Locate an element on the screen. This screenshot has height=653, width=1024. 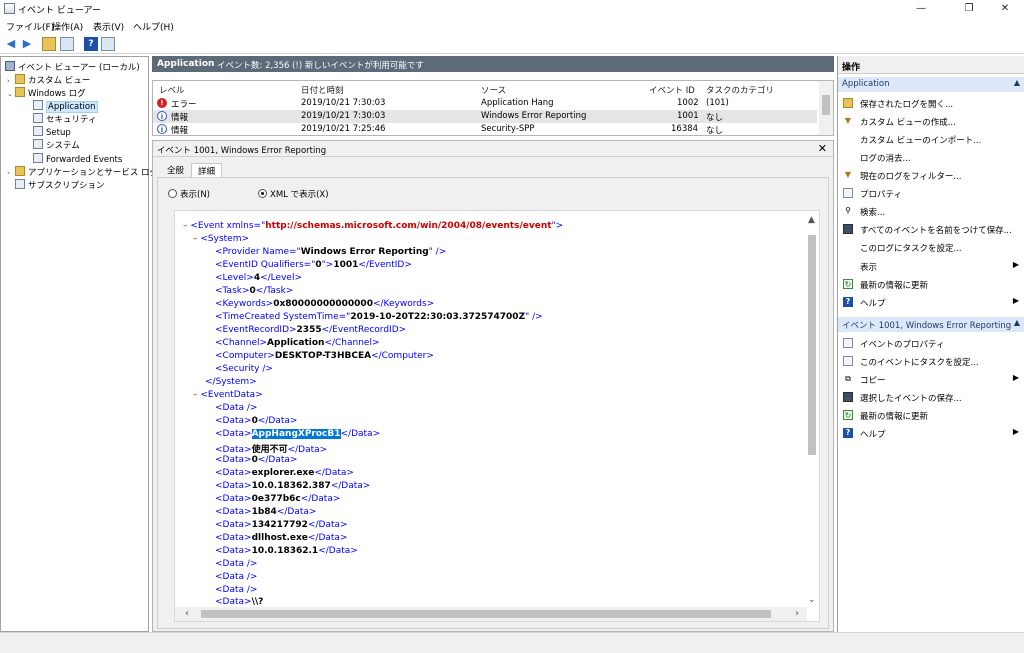
menu-file: ファイル(F) is located at coordinates (30, 26).